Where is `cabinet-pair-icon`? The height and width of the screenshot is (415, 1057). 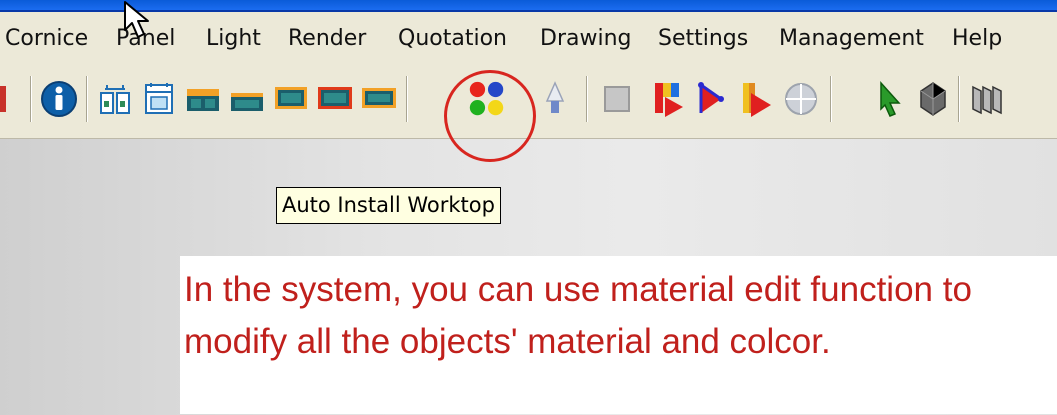 cabinet-pair-icon is located at coordinates (115, 99).